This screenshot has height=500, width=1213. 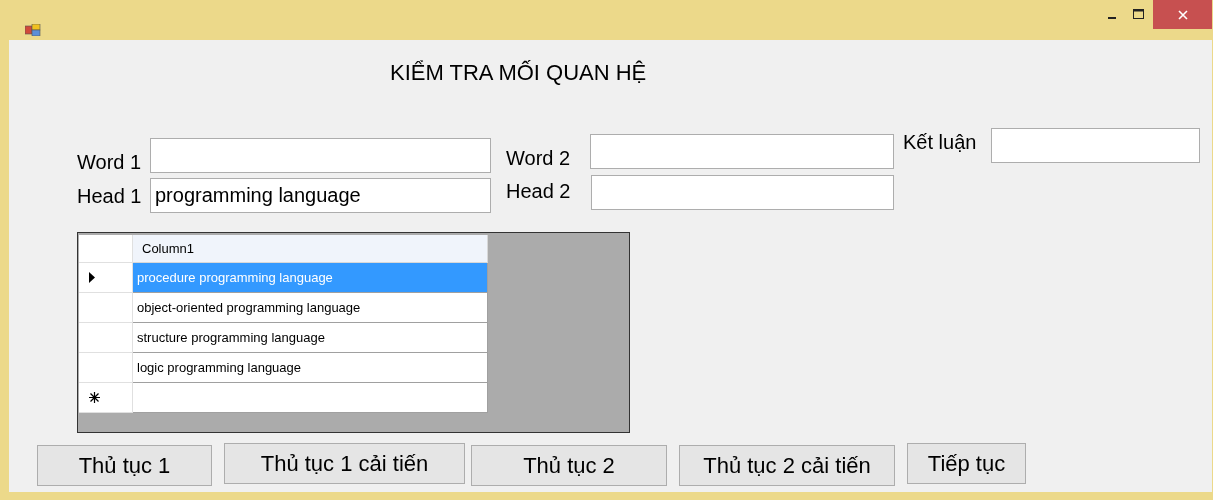 What do you see at coordinates (1138, 14) in the screenshot?
I see `maximize-icon` at bounding box center [1138, 14].